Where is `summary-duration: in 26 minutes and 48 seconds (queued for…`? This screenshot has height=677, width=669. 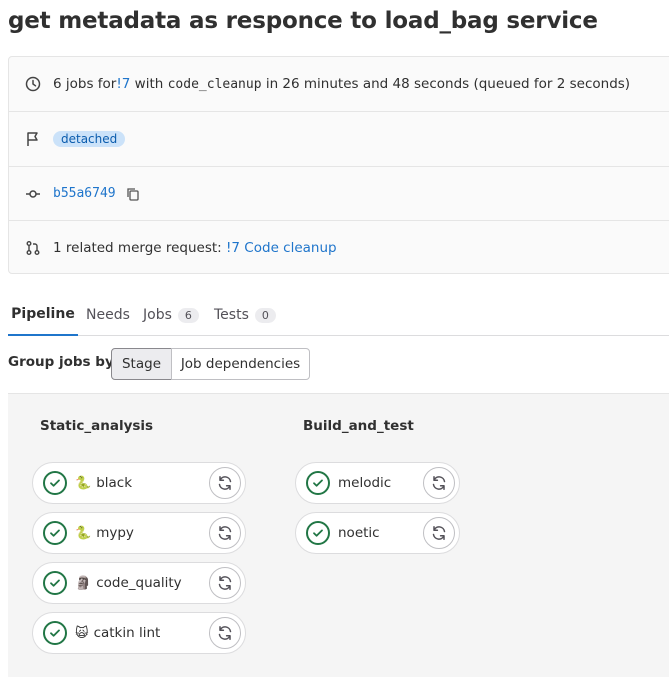 summary-duration: in 26 minutes and 48 seconds (queued for… is located at coordinates (446, 84).